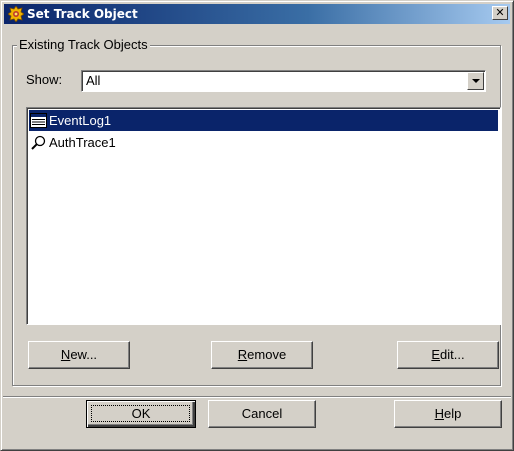 Image resolution: width=514 pixels, height=451 pixels. What do you see at coordinates (242, 354) in the screenshot?
I see `remove-button-mnemonic: R` at bounding box center [242, 354].